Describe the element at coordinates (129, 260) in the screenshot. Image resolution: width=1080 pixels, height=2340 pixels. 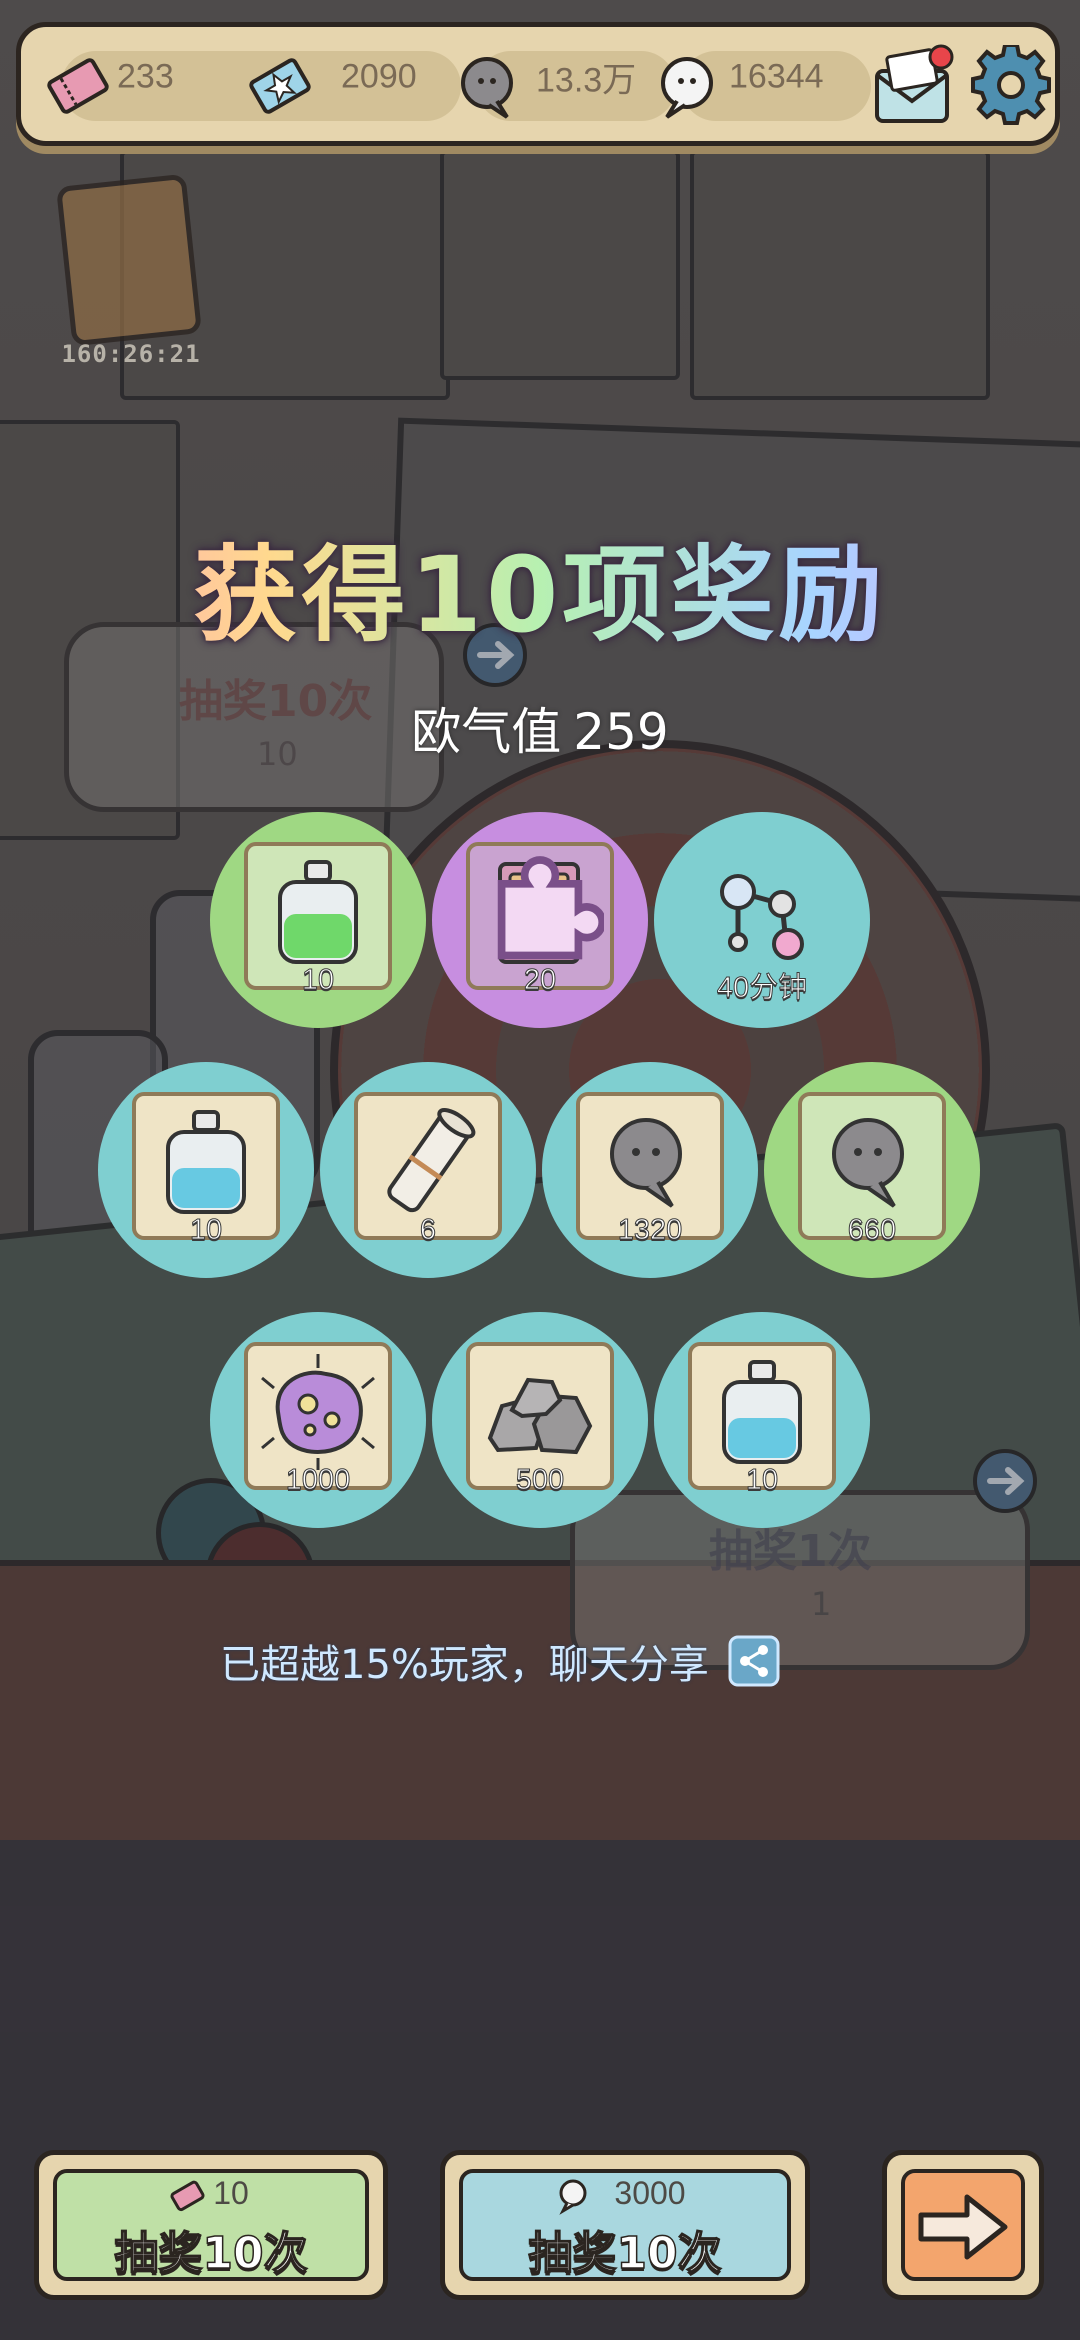
I see `event-card-image` at that location.